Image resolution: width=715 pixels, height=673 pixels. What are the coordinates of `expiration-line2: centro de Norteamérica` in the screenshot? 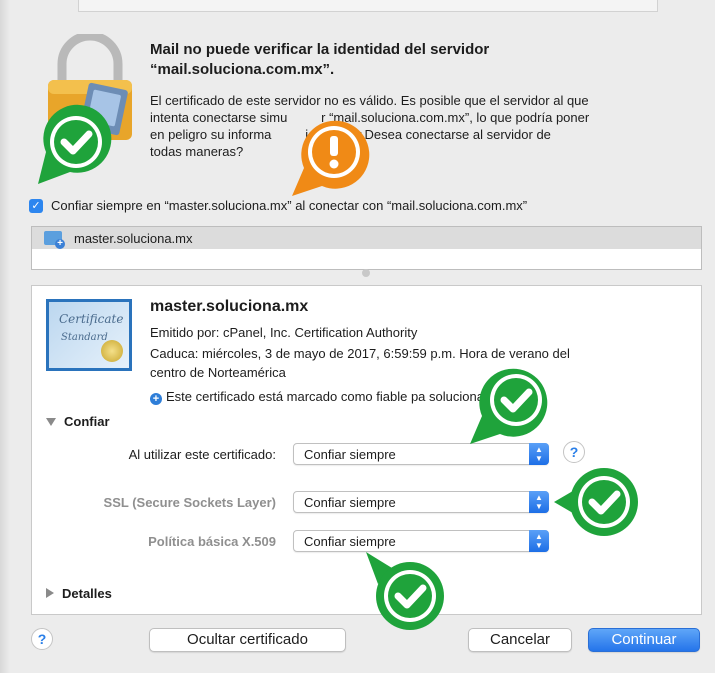 It's located at (218, 372).